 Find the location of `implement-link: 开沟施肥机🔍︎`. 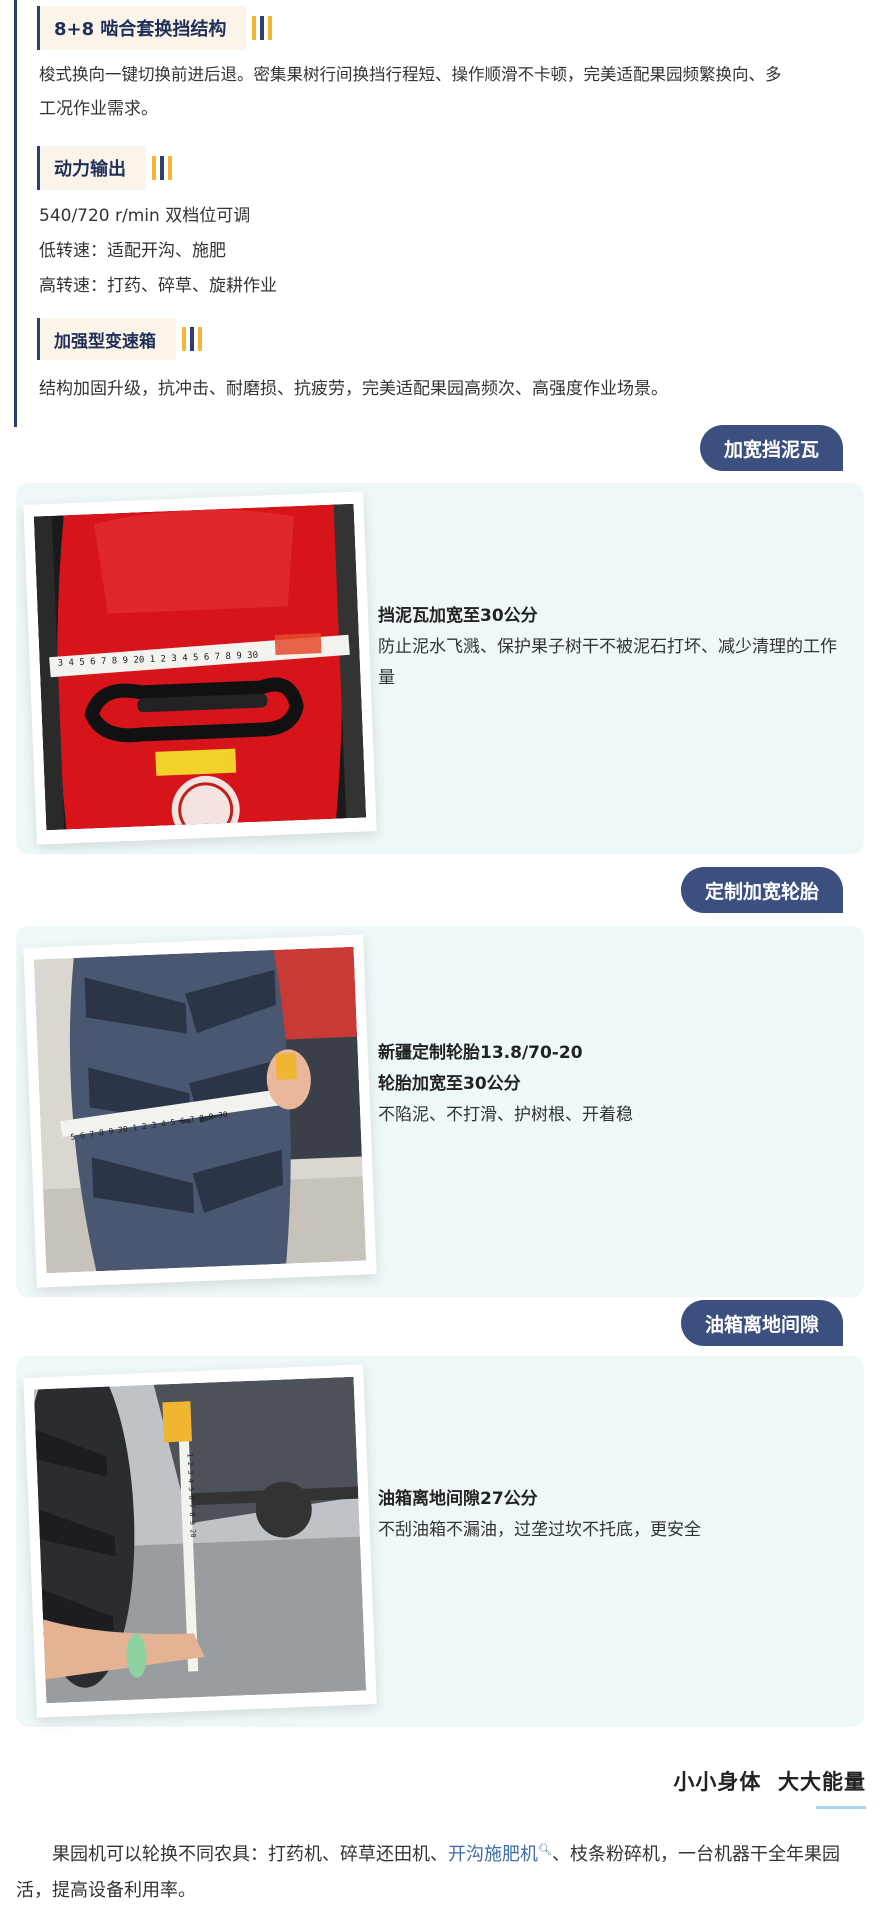

implement-link: 开沟施肥机🔍︎ is located at coordinates (500, 1854).